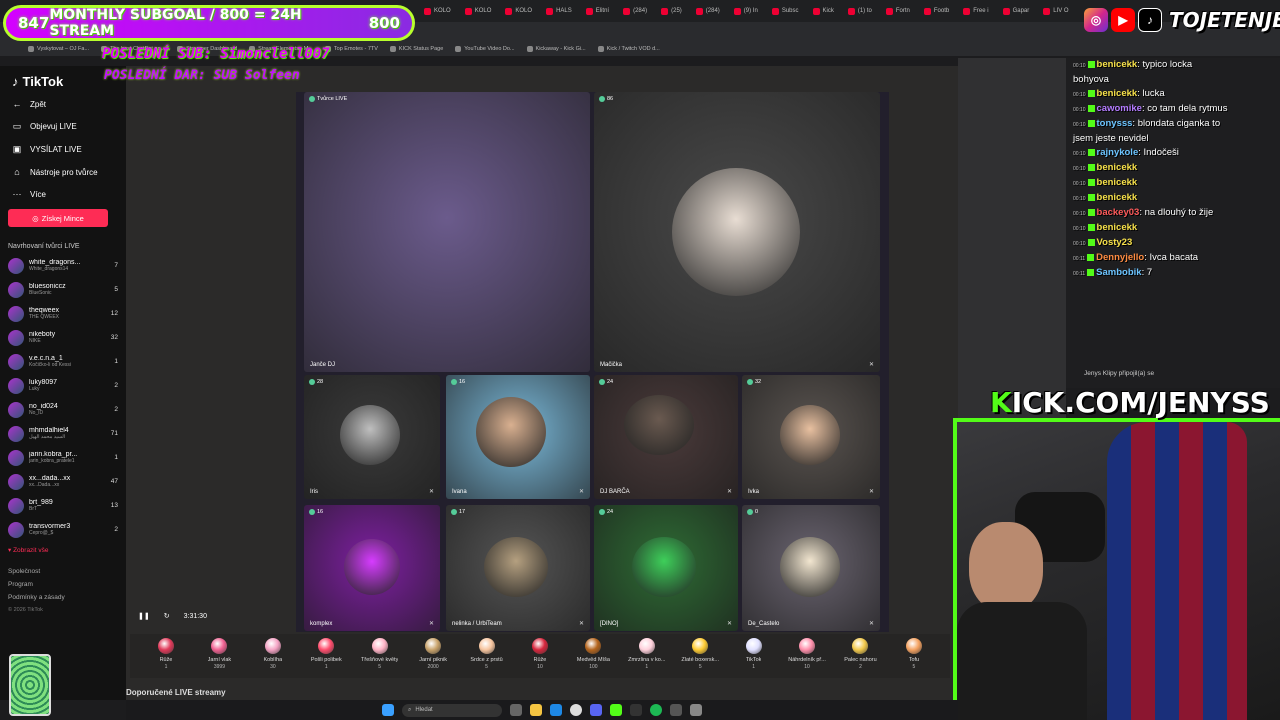  What do you see at coordinates (416, 49) in the screenshot?
I see `bookmark-item: KICK Status Page` at bounding box center [416, 49].